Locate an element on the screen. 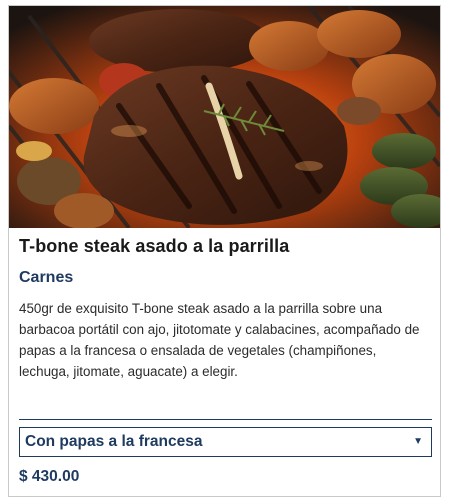 This screenshot has width=449, height=504. product-category: Carnes is located at coordinates (46, 277).